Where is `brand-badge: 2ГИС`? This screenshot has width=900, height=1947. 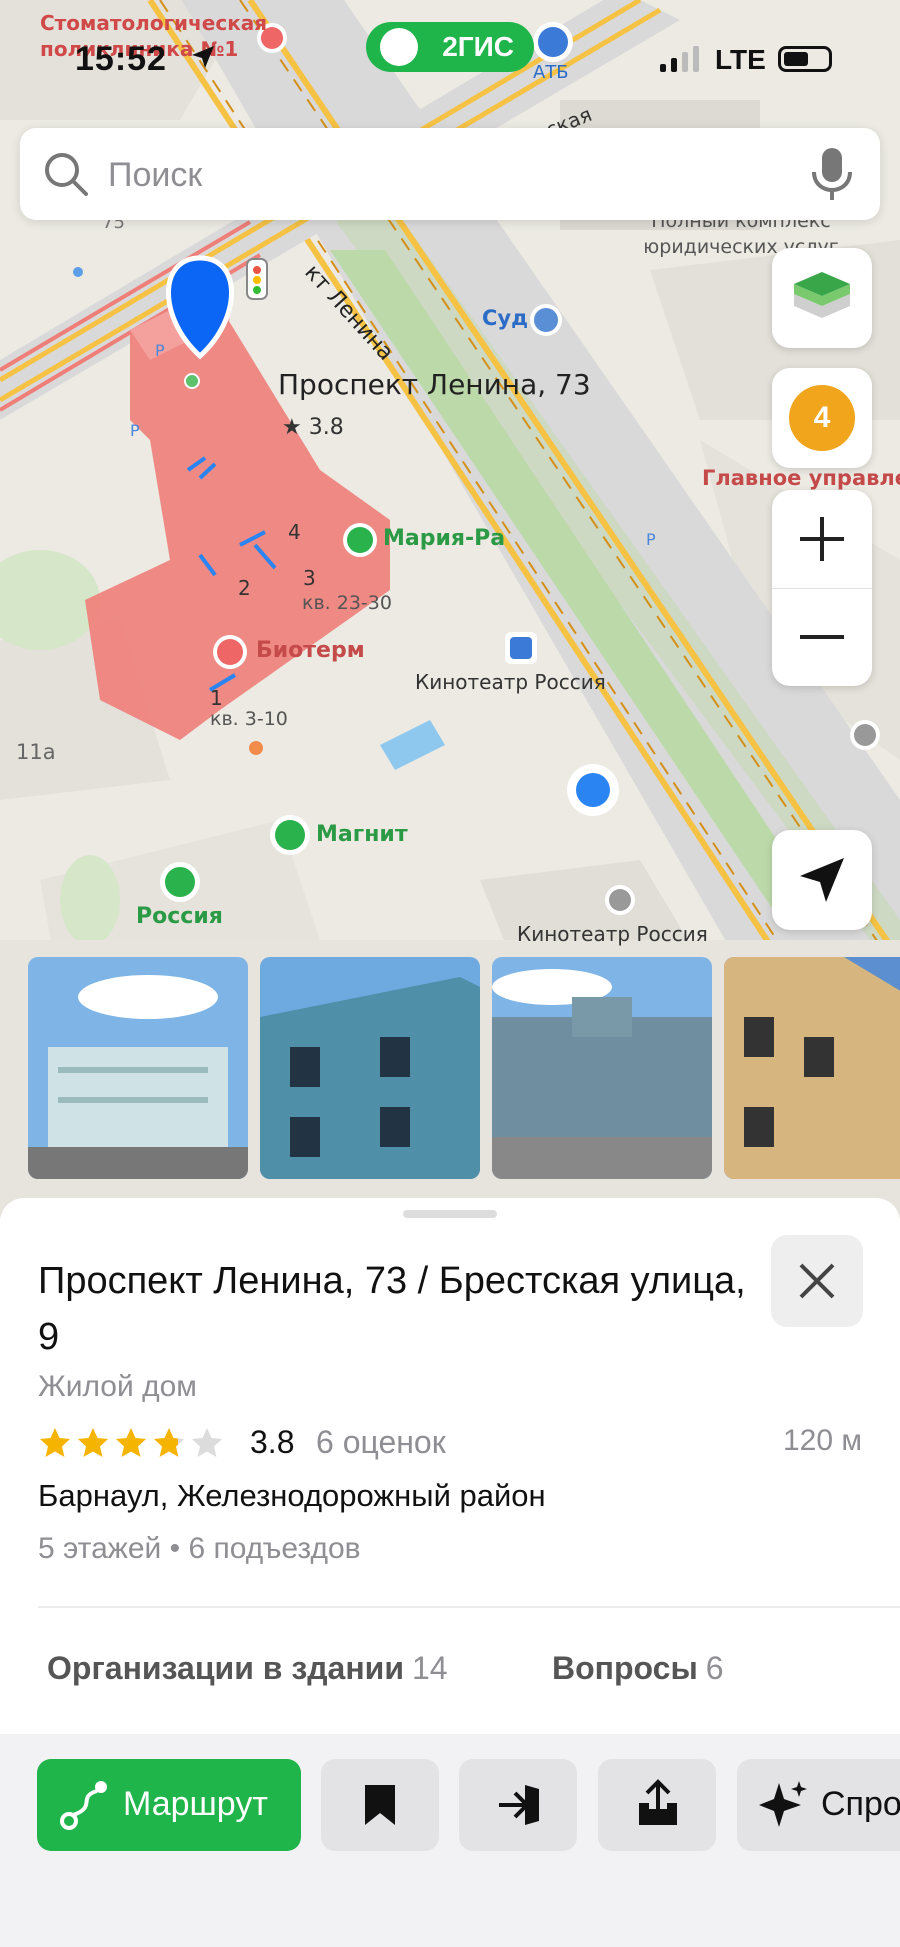 brand-badge: 2ГИС is located at coordinates (450, 47).